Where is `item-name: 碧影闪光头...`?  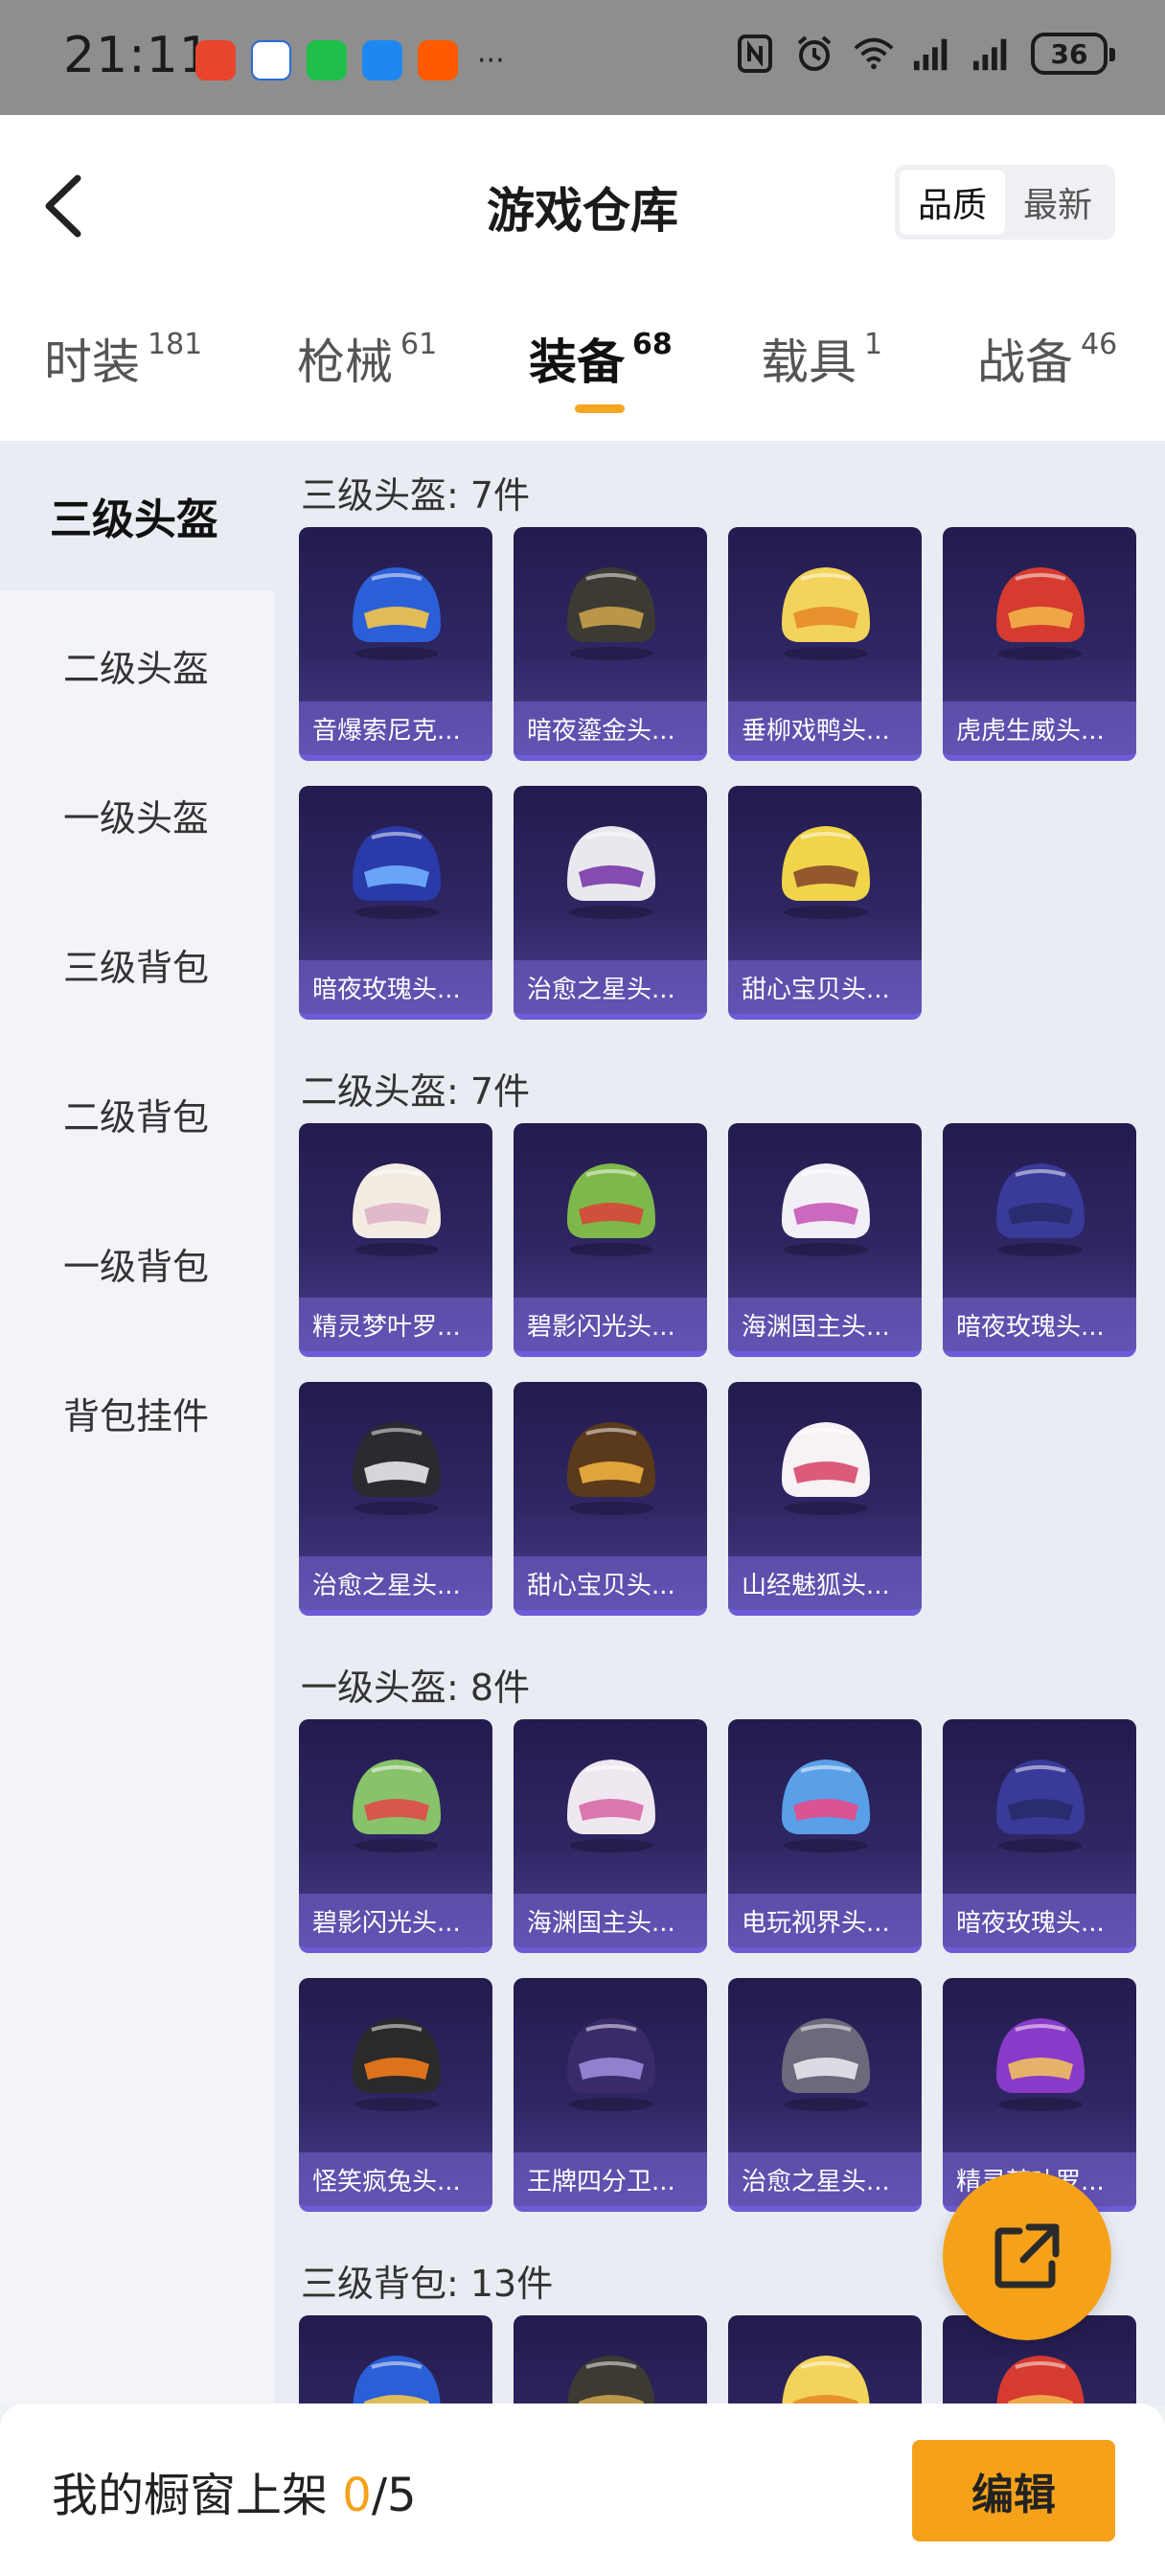
item-name: 碧影闪光头... is located at coordinates (395, 1920).